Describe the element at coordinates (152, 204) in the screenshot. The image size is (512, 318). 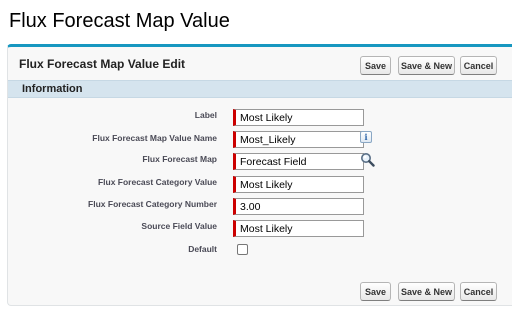
I see `category-number-label: Flux Forecast Category Number` at that location.